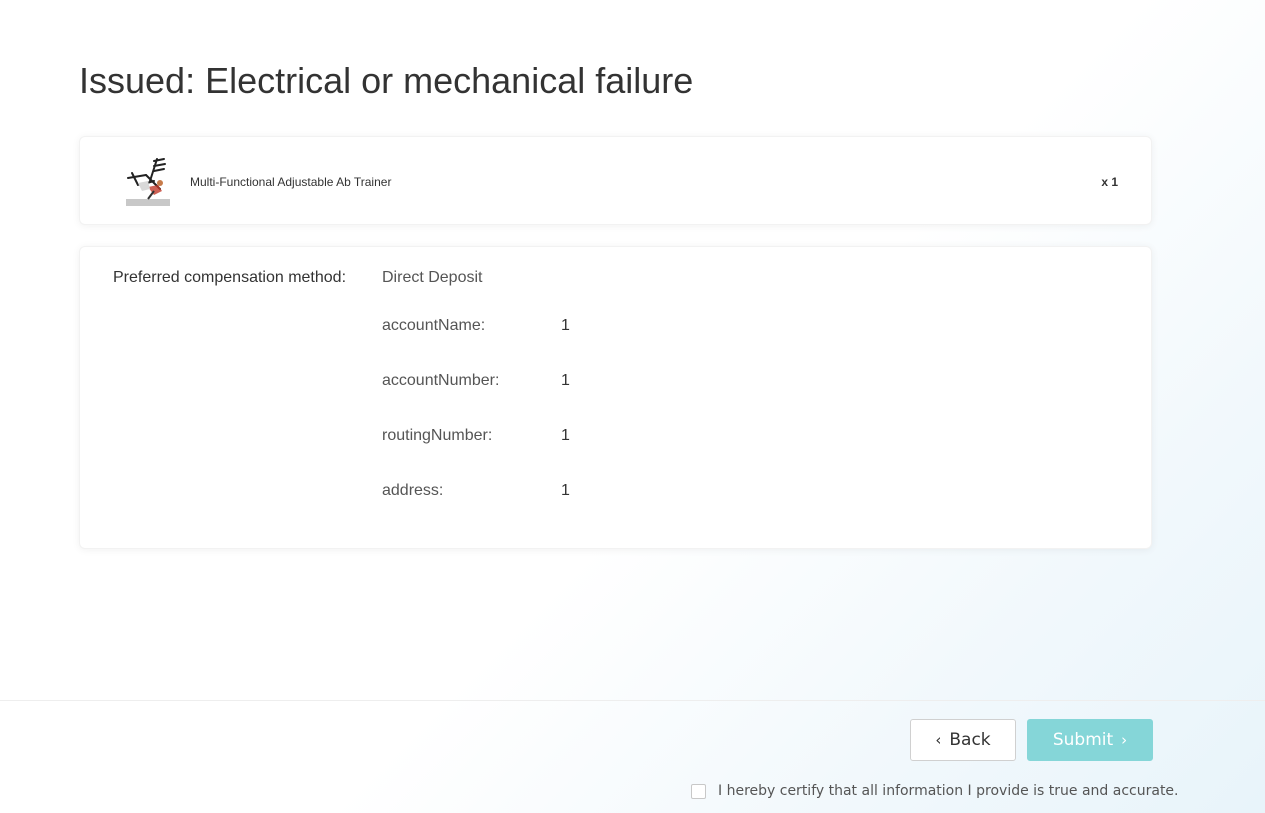  What do you see at coordinates (432, 277) in the screenshot?
I see `compensation-method: Direct Deposit` at bounding box center [432, 277].